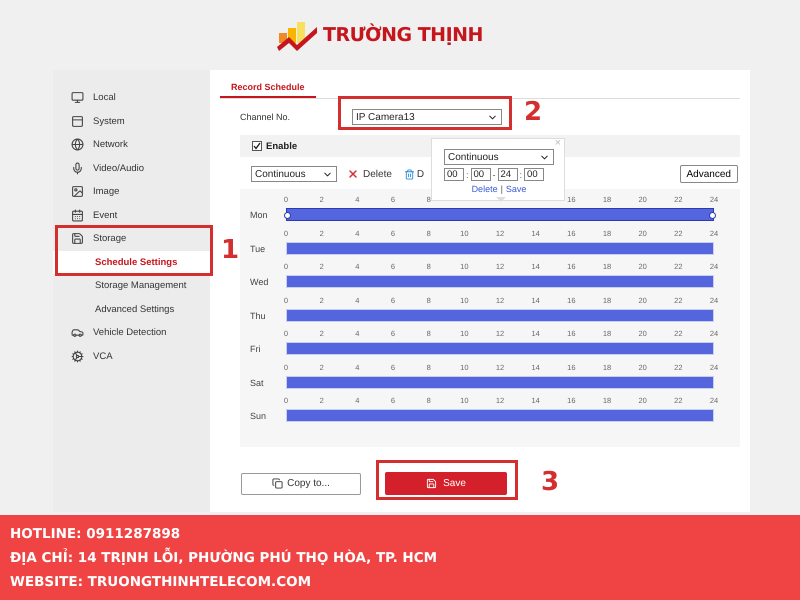  I want to click on sidebar-subitem: Advanced Settings, so click(131, 309).